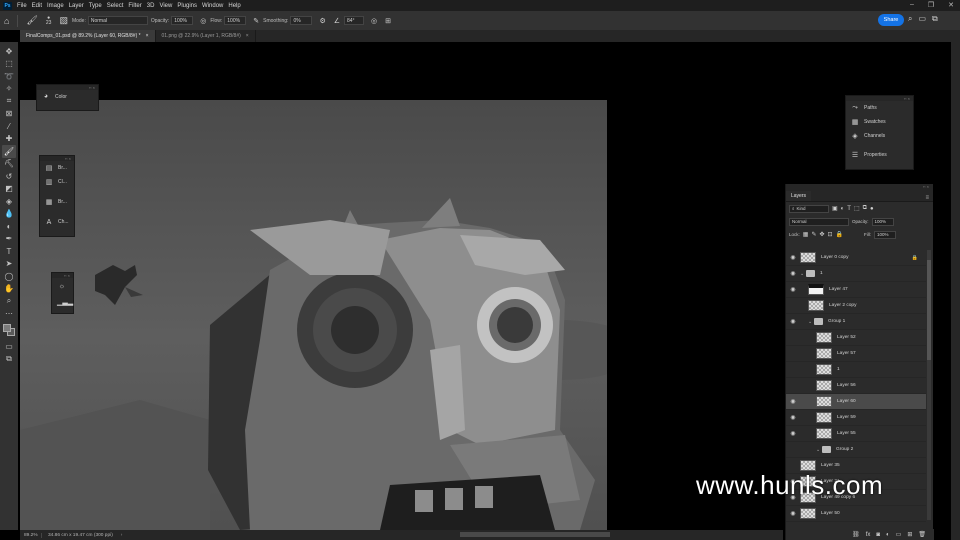 Image resolution: width=960 pixels, height=540 pixels. Describe the element at coordinates (535, 534) in the screenshot. I see `horizontal-scrollbar` at that location.